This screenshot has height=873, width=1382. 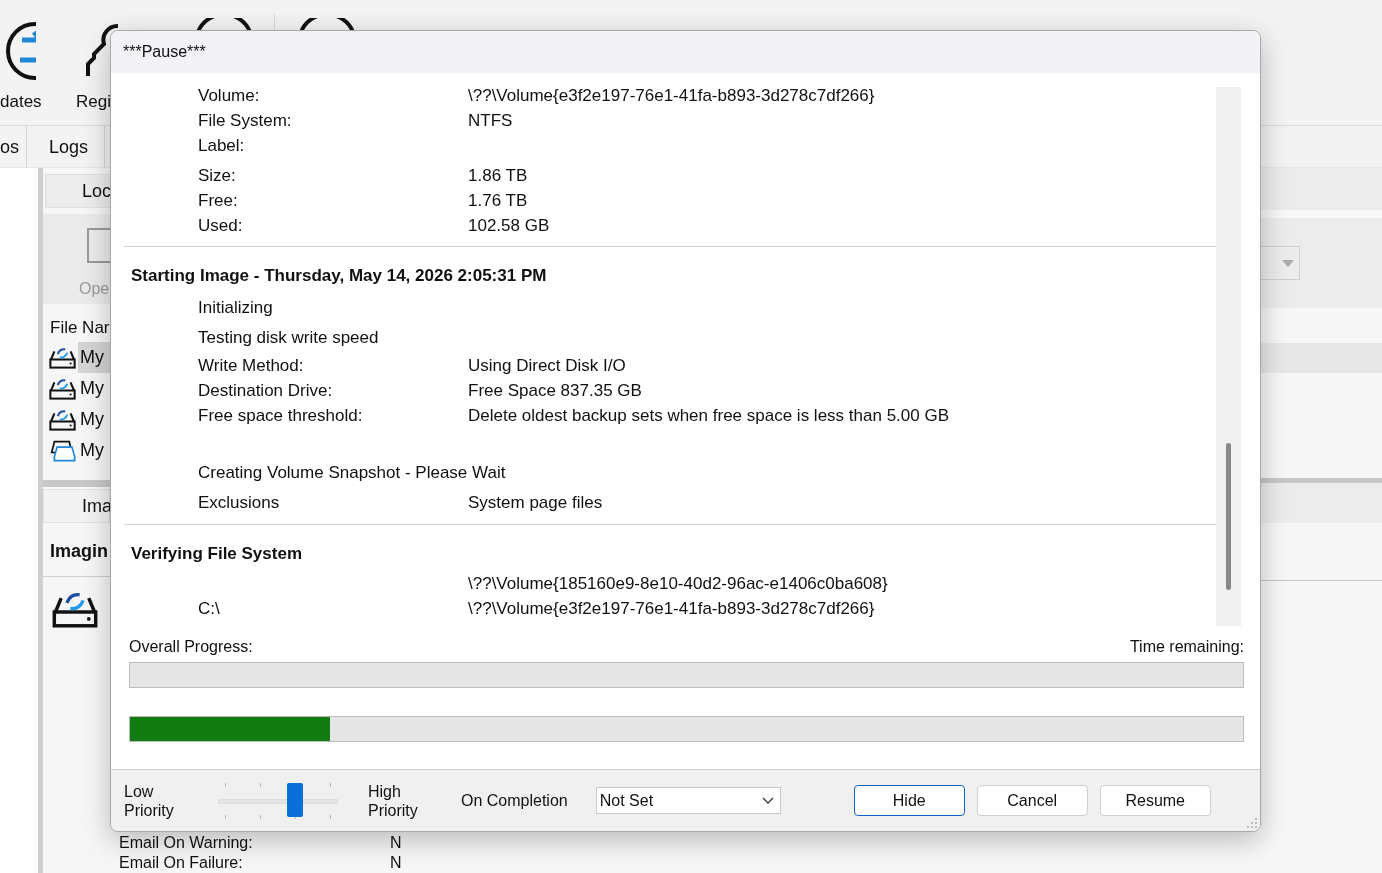 I want to click on drives-icon, so click(x=62, y=450).